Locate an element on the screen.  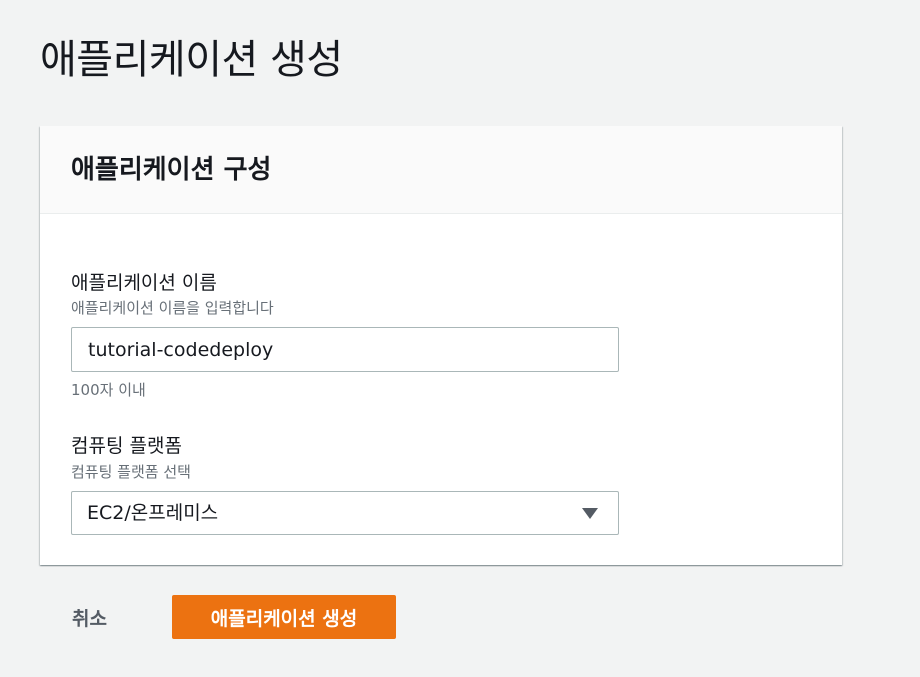
application-name-label: 애플리케이션 이름 is located at coordinates (144, 283).